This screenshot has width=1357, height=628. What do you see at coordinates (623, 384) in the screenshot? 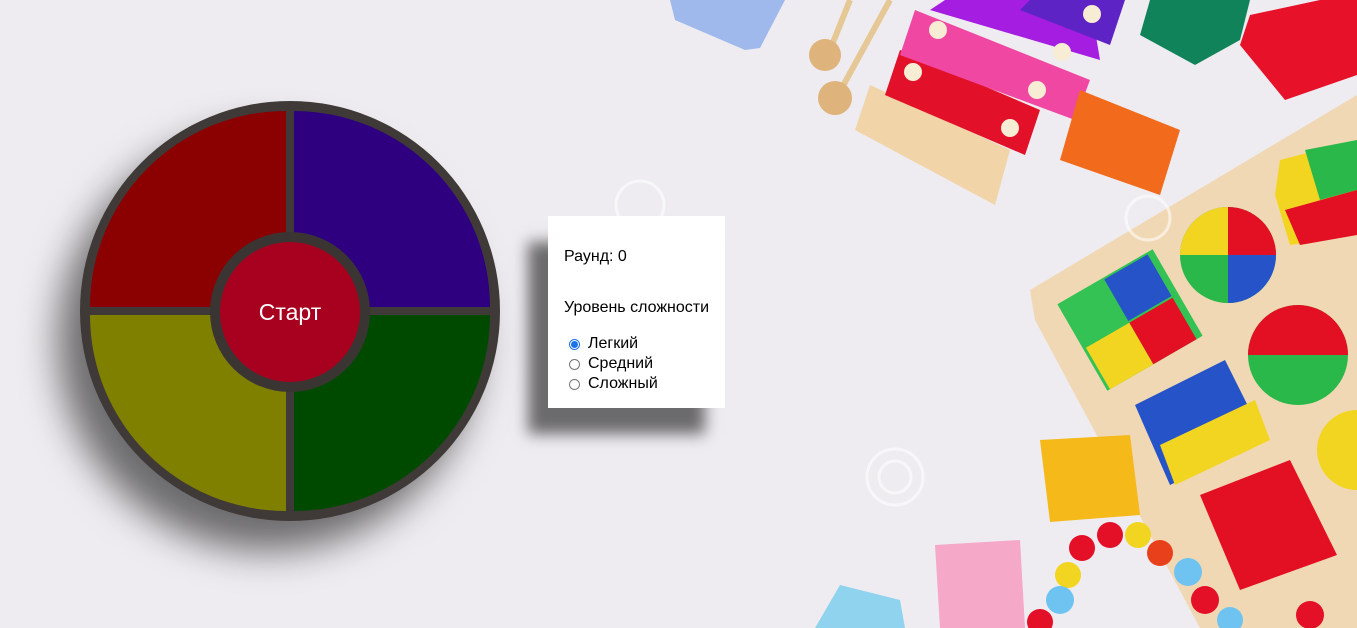
I see `radio-label-hard: Сложный` at bounding box center [623, 384].